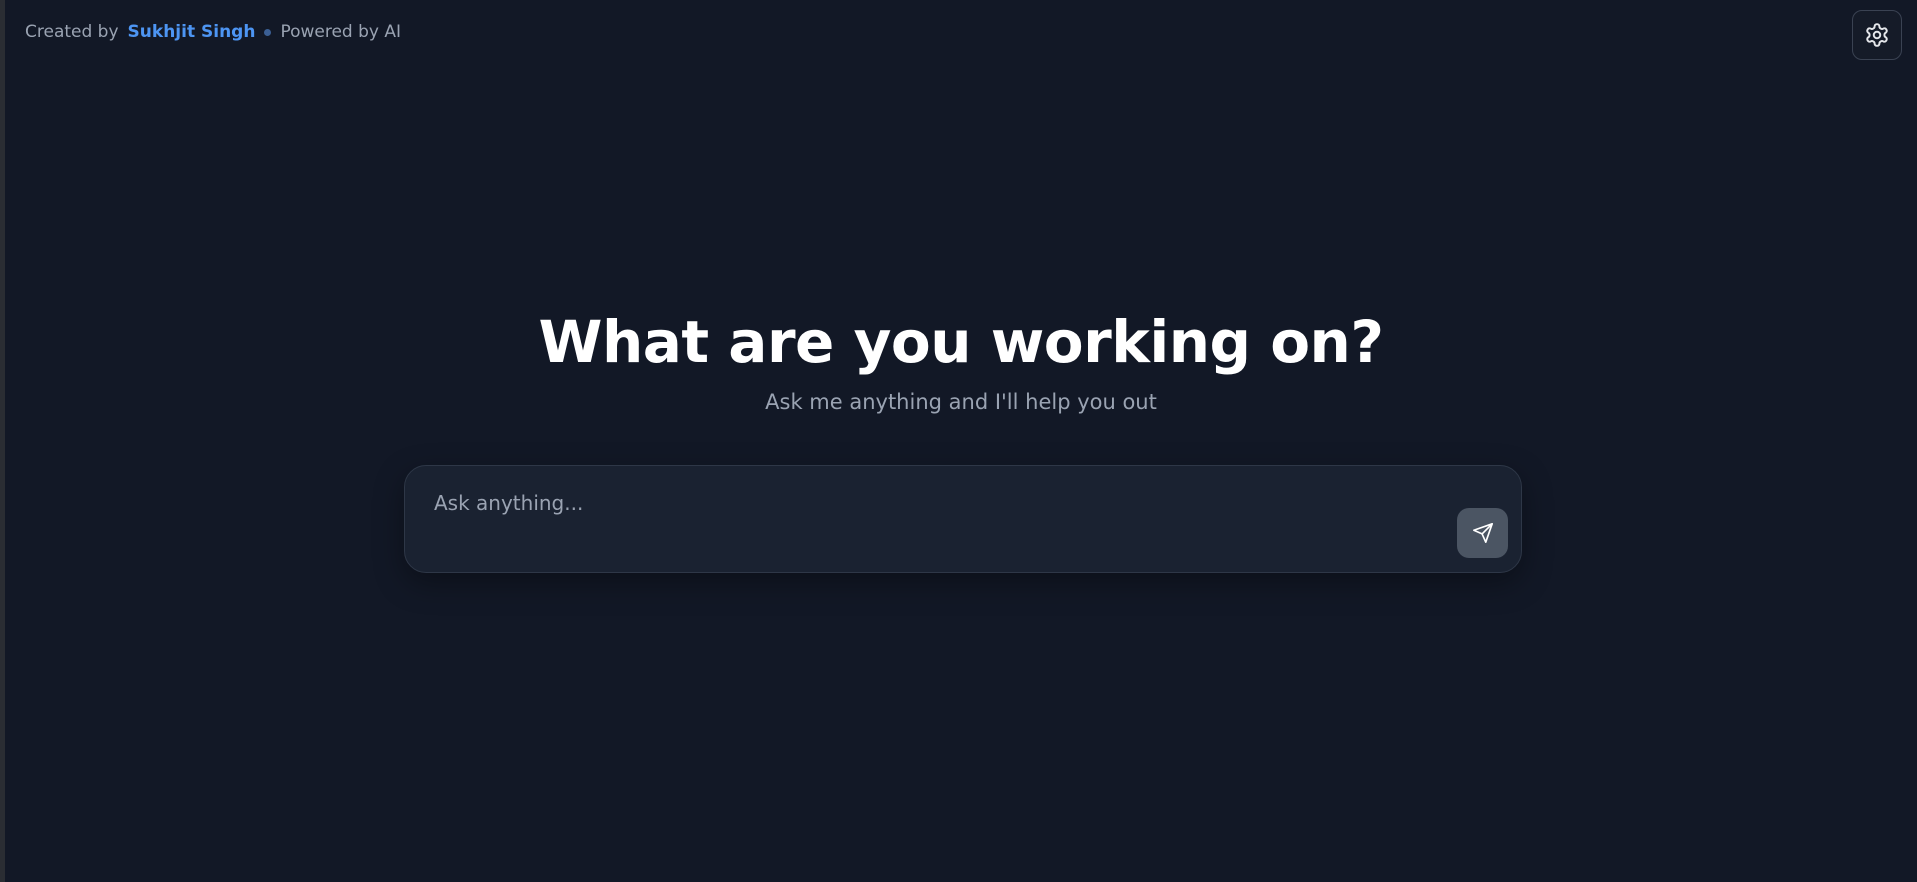 The width and height of the screenshot is (1917, 882). I want to click on author-link: Sukhjit Singh, so click(192, 32).